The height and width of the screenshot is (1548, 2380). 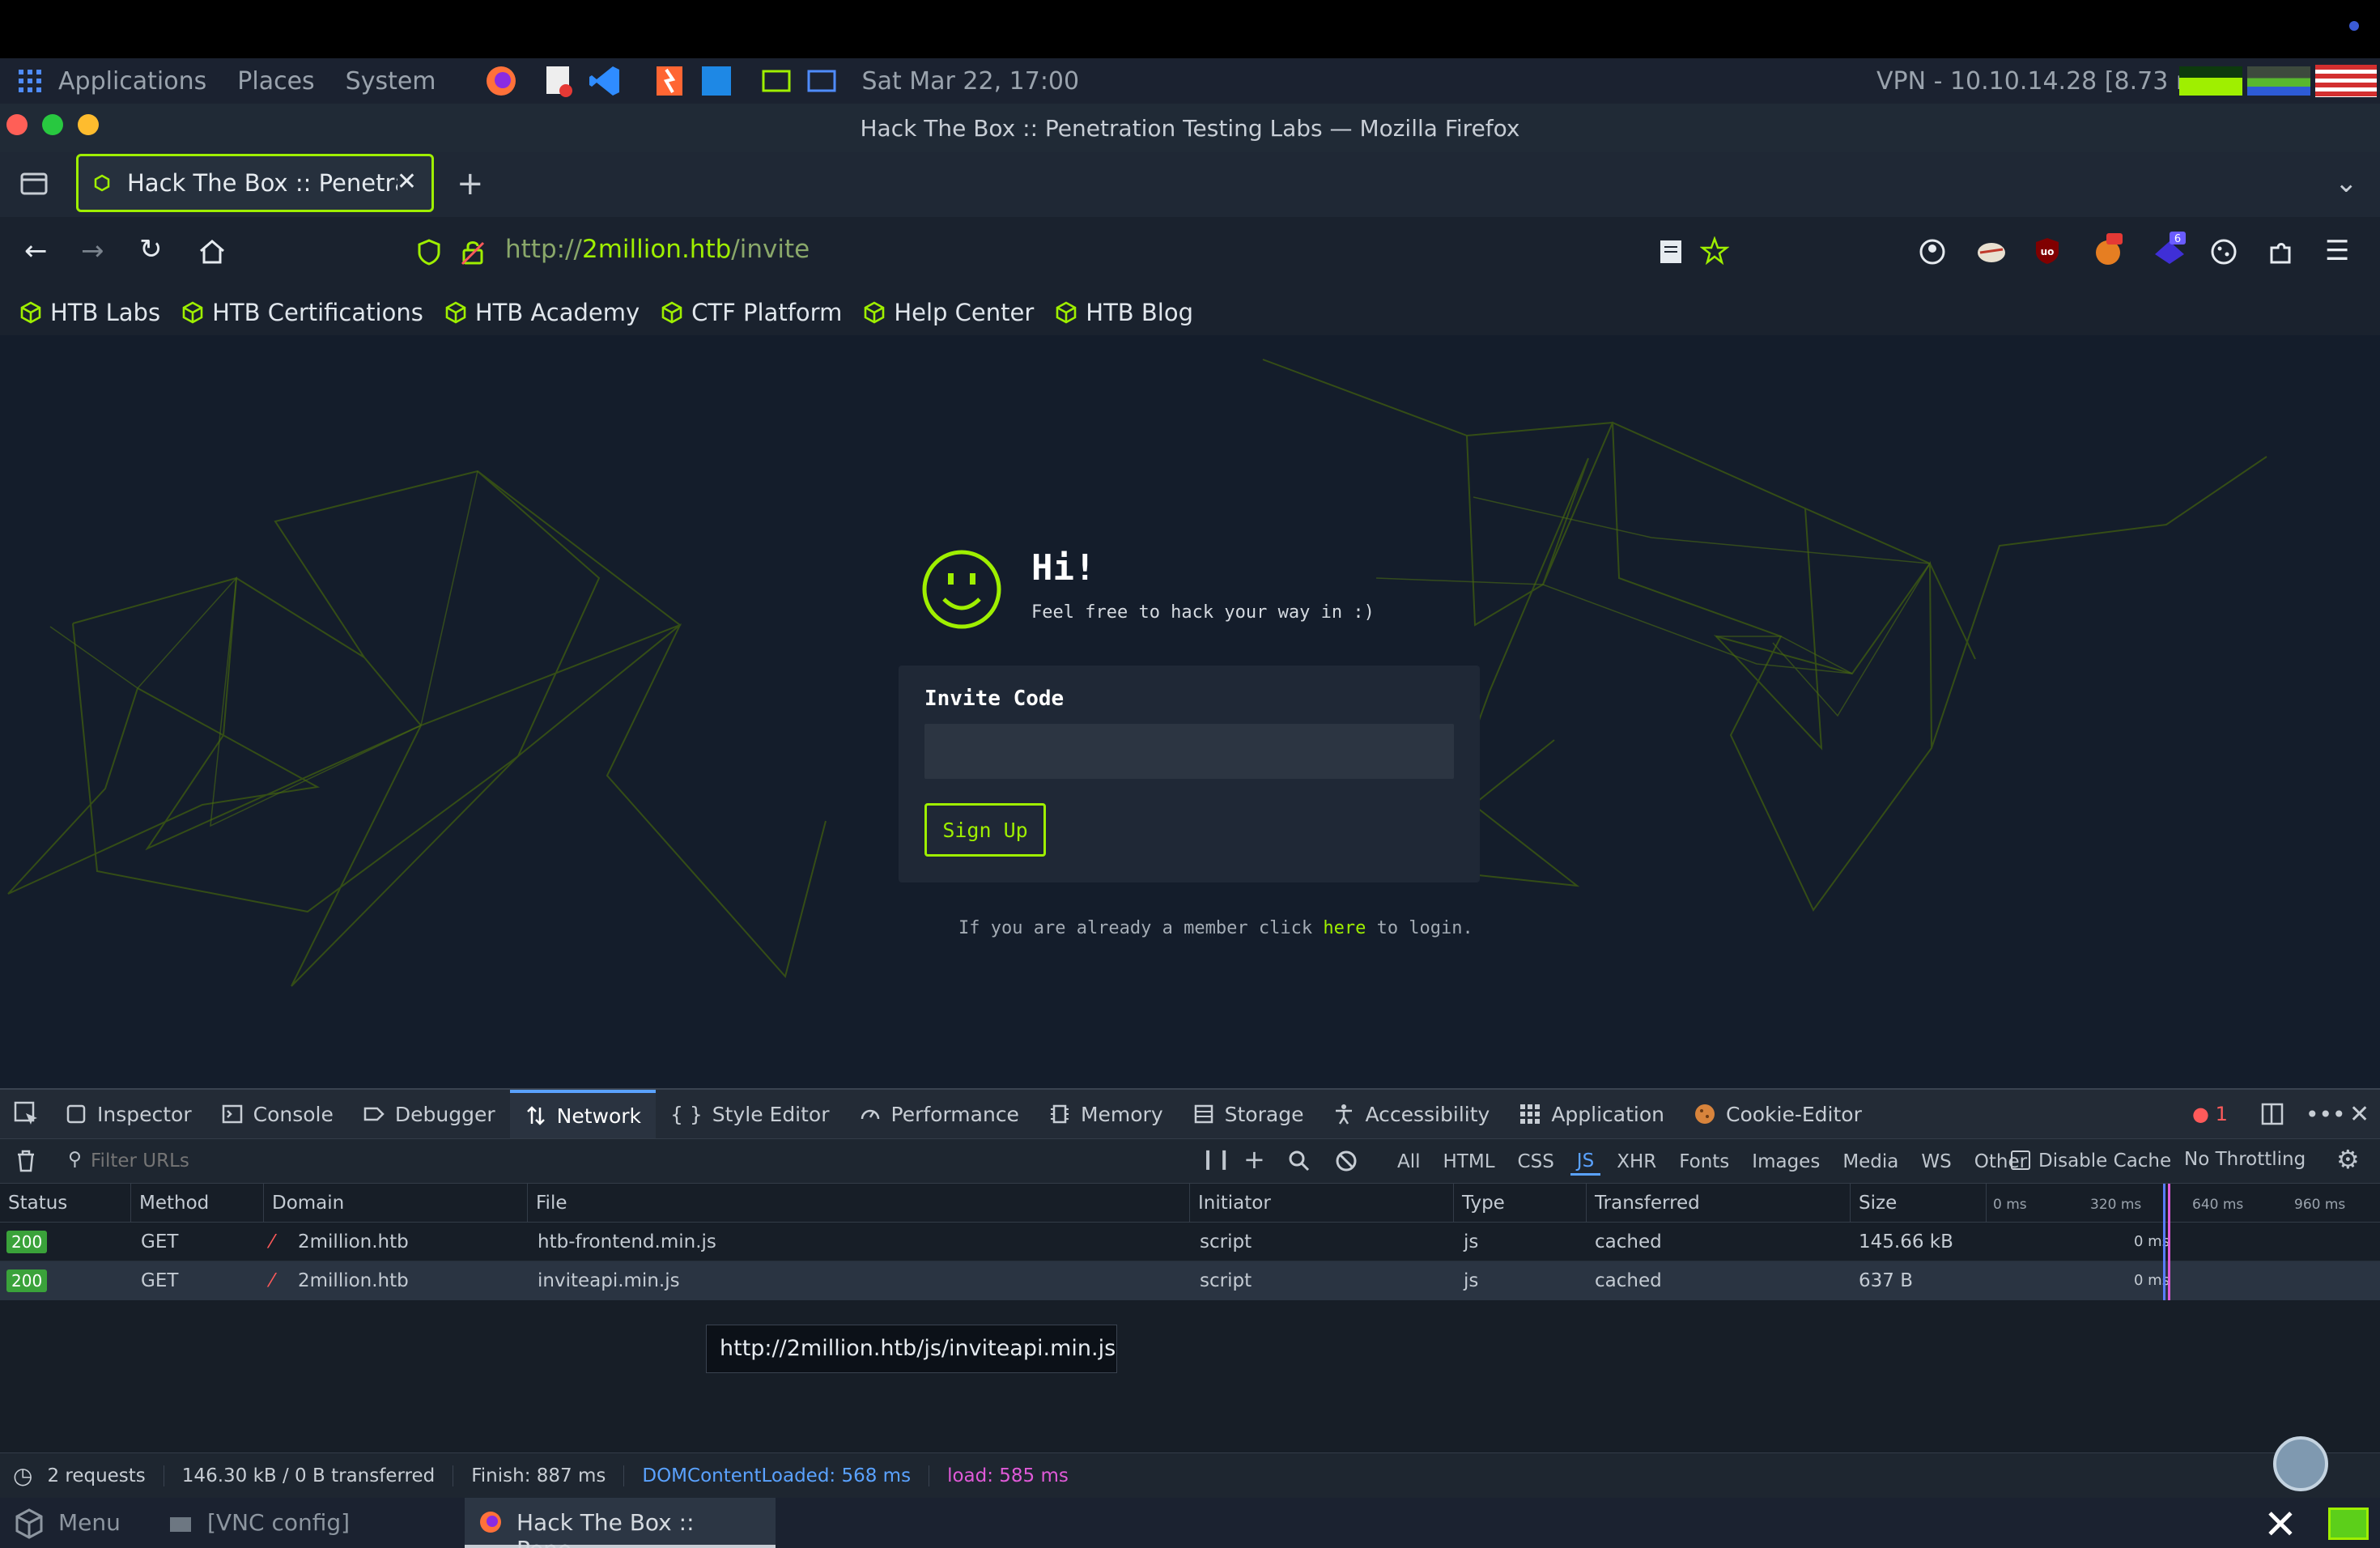 I want to click on sign-up-button: Sign Up, so click(x=985, y=830).